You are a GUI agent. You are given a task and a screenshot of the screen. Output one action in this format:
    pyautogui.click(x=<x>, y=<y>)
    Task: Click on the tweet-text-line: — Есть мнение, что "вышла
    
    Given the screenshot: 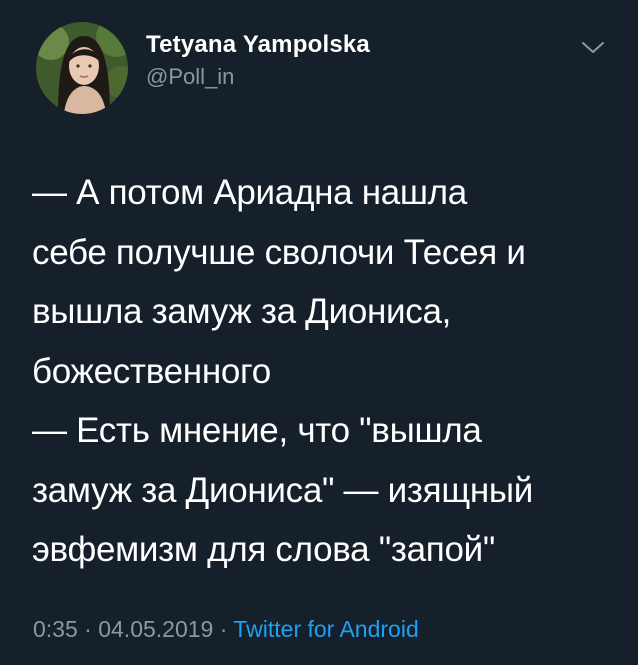 What is the action you would take?
    pyautogui.click(x=257, y=430)
    